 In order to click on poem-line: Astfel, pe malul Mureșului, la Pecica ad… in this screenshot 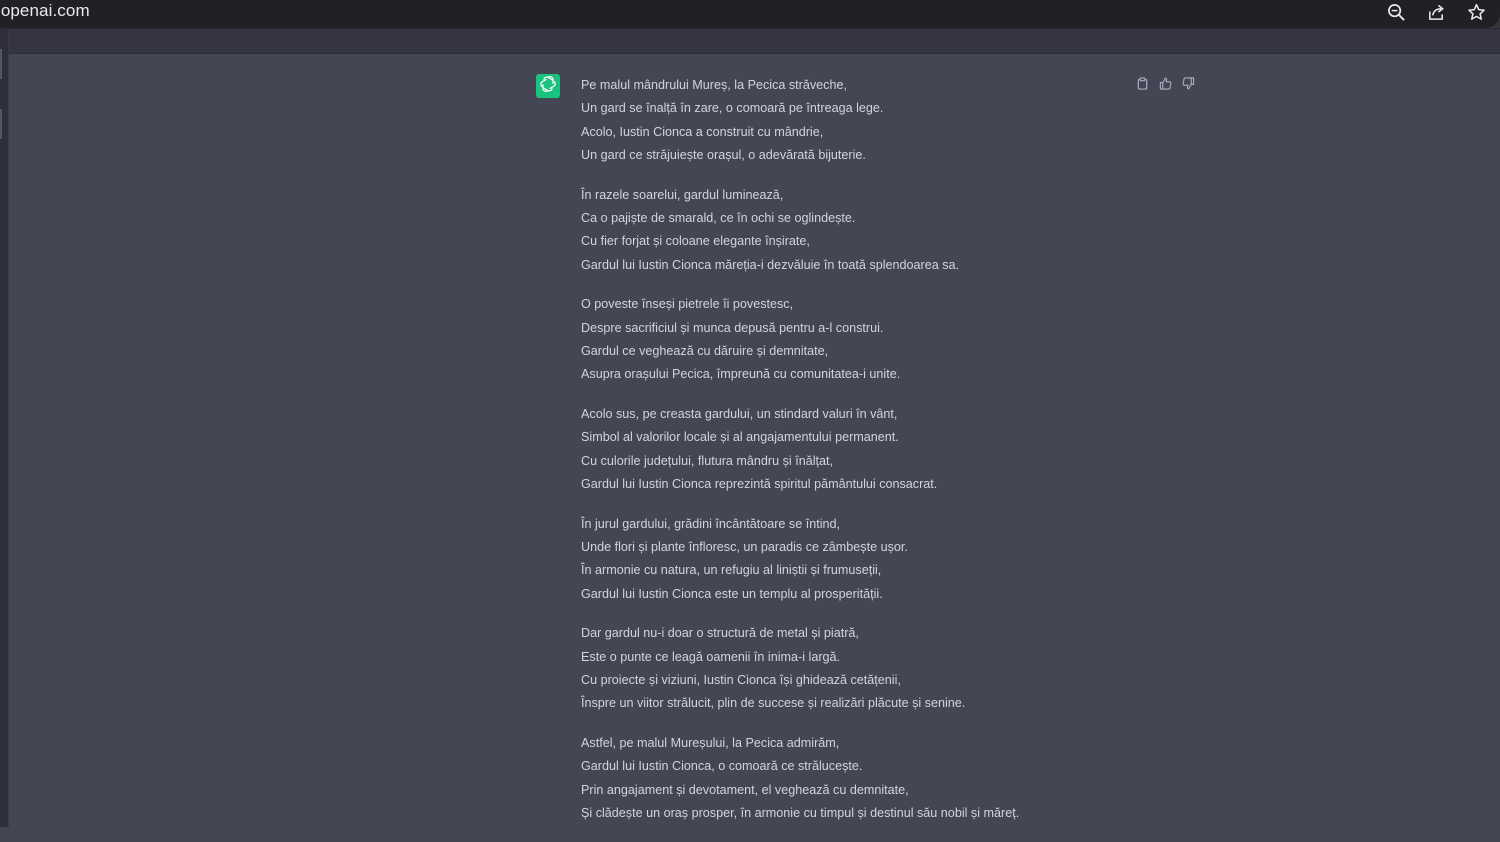, I will do `click(710, 743)`.